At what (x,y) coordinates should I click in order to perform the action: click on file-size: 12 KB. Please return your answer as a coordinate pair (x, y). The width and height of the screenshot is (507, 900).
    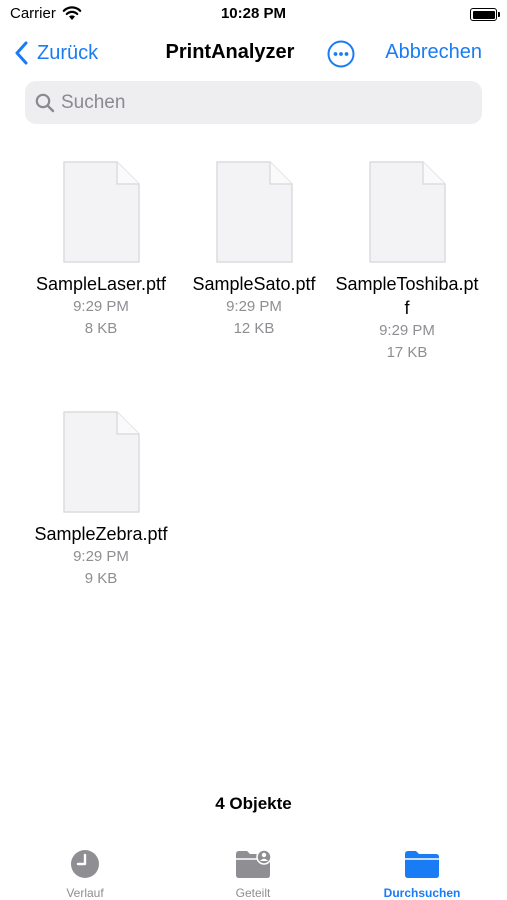
    Looking at the image, I should click on (254, 328).